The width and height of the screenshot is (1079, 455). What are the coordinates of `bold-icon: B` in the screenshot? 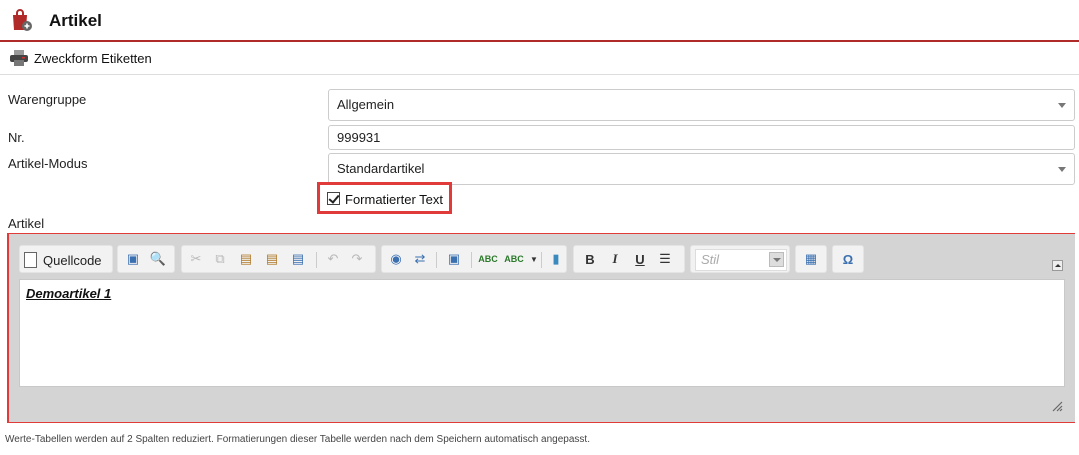 It's located at (590, 259).